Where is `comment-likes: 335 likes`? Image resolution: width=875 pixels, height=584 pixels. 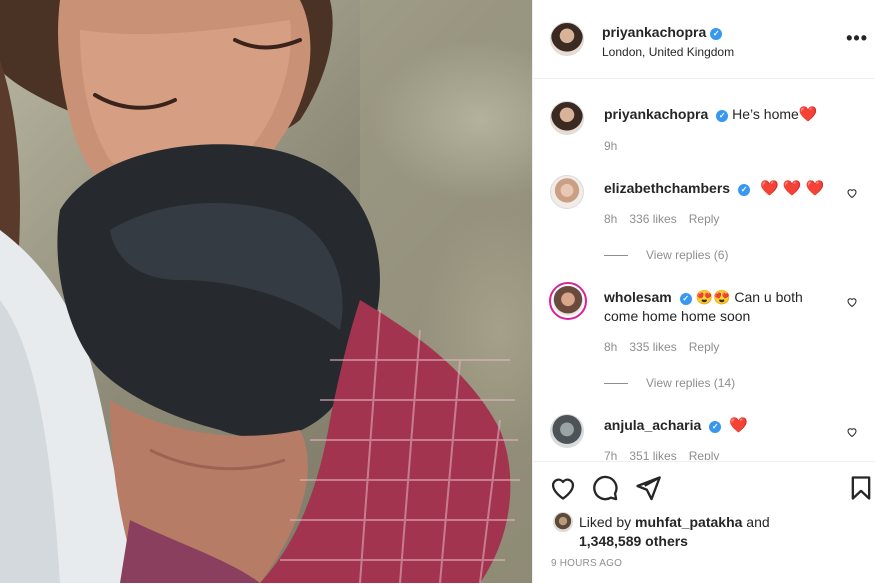 comment-likes: 335 likes is located at coordinates (652, 347).